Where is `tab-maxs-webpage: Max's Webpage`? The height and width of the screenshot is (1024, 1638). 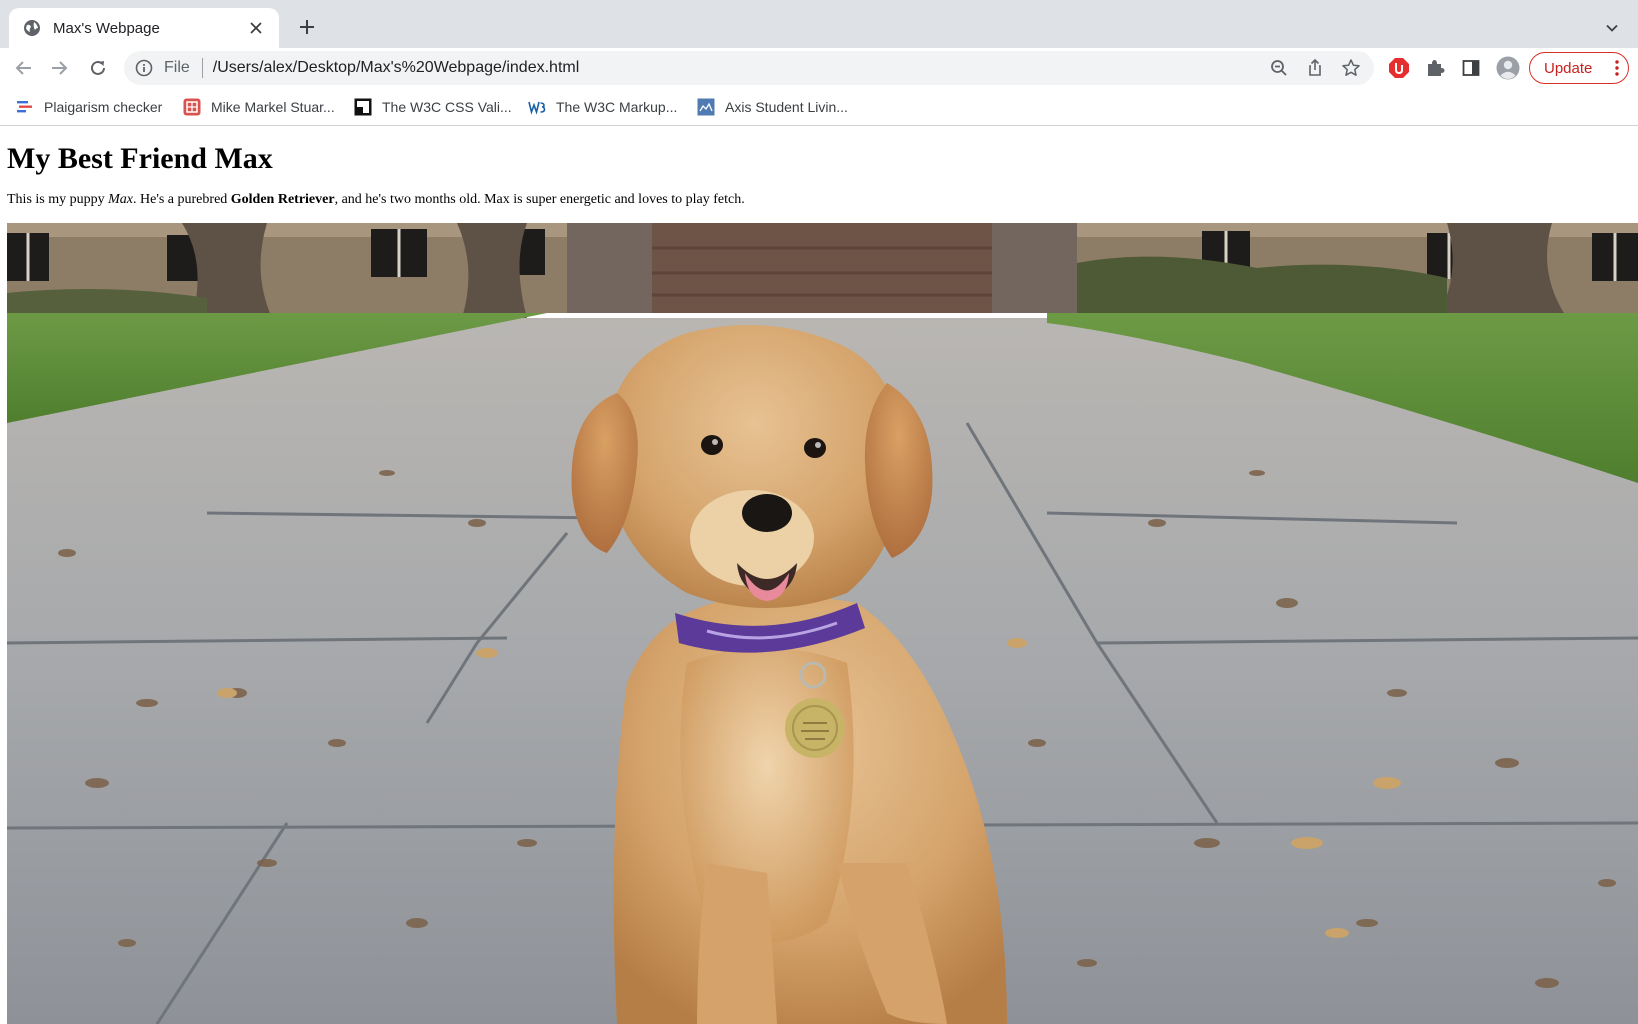 tab-maxs-webpage: Max's Webpage is located at coordinates (144, 28).